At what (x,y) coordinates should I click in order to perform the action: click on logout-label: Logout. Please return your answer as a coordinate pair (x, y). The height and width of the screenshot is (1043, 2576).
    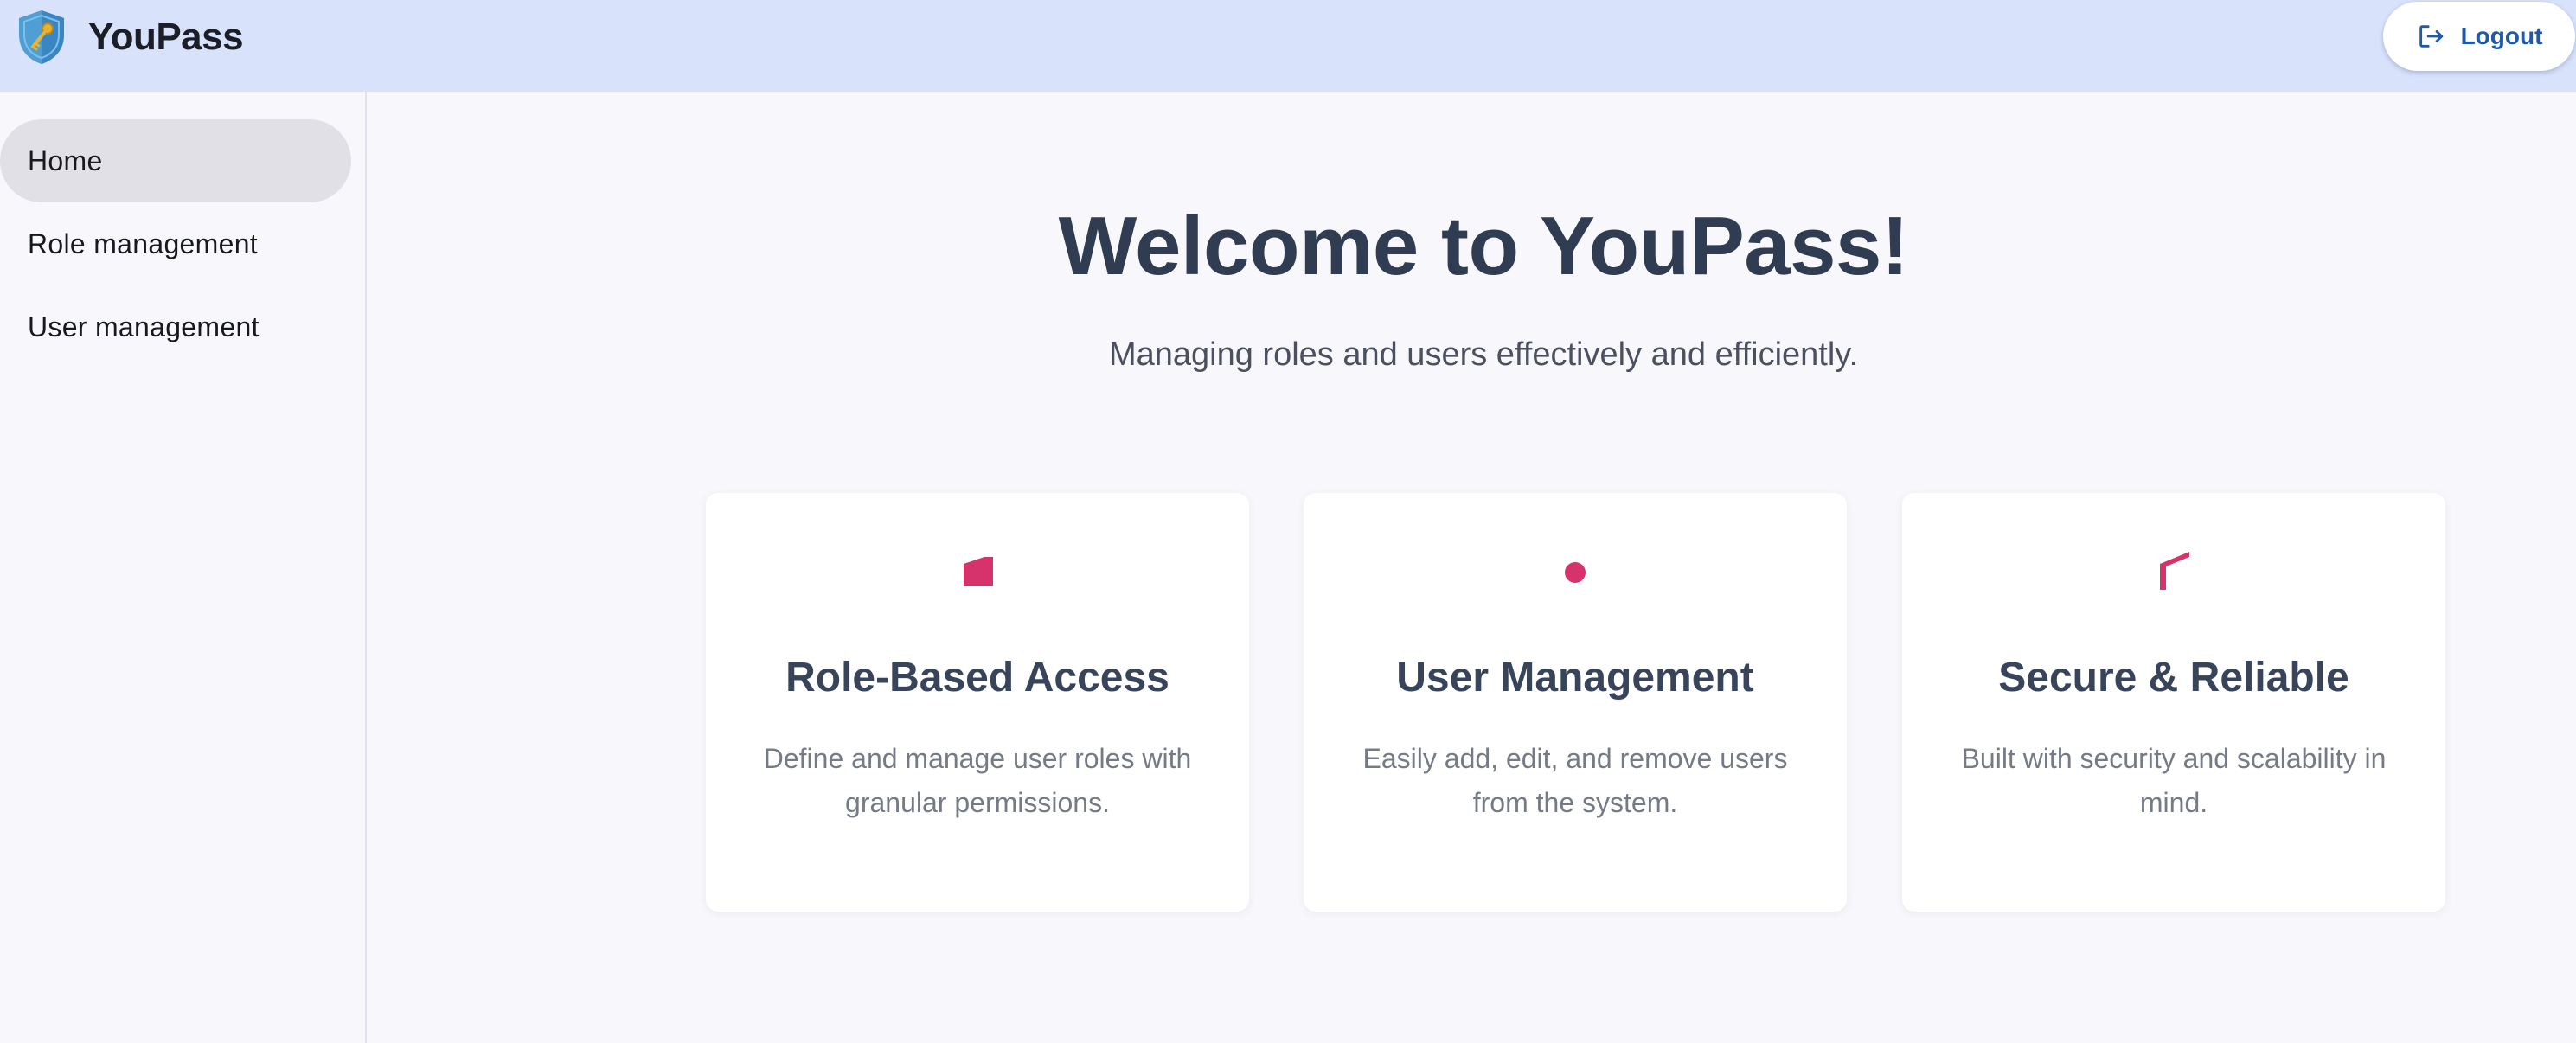
    Looking at the image, I should click on (2501, 35).